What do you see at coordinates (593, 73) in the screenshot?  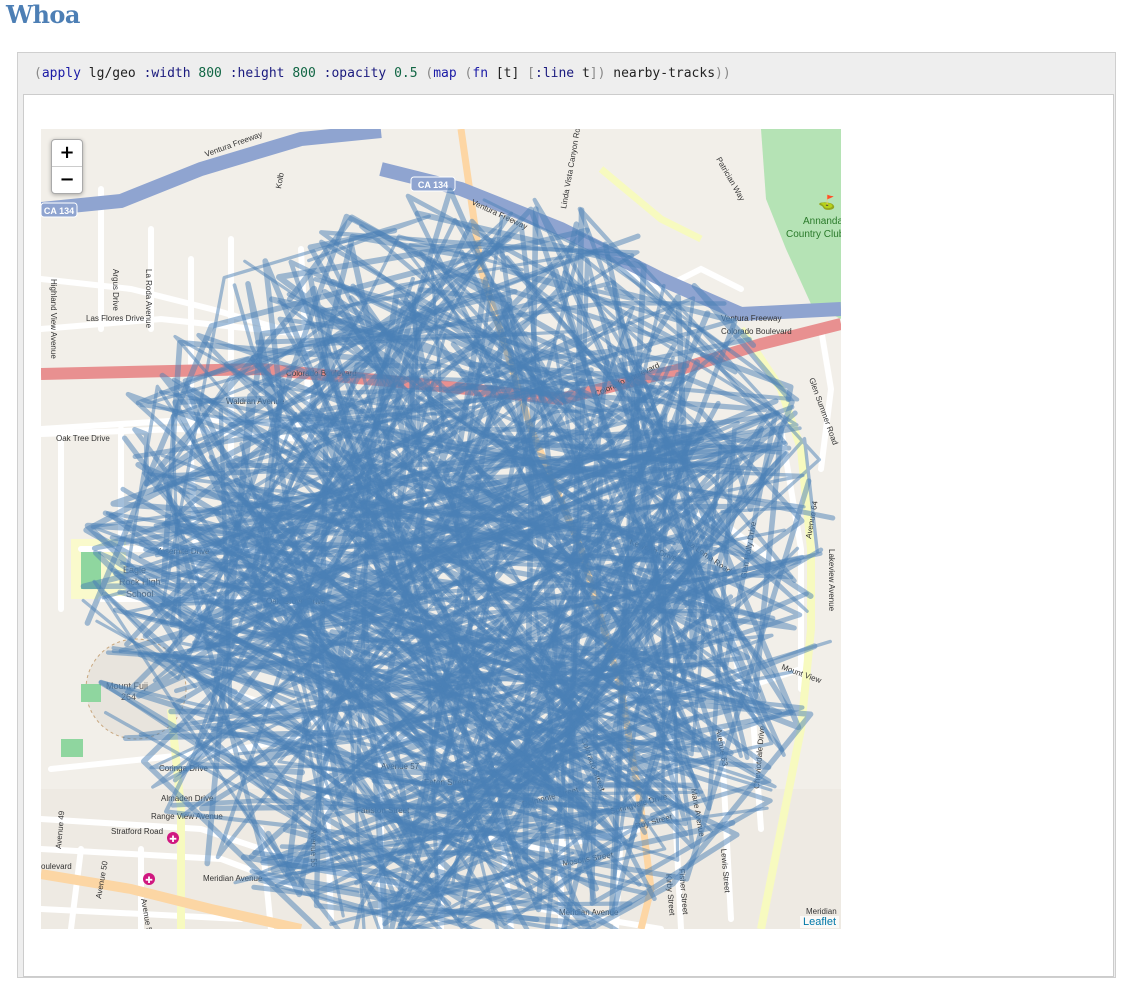 I see `vec-close: ]` at bounding box center [593, 73].